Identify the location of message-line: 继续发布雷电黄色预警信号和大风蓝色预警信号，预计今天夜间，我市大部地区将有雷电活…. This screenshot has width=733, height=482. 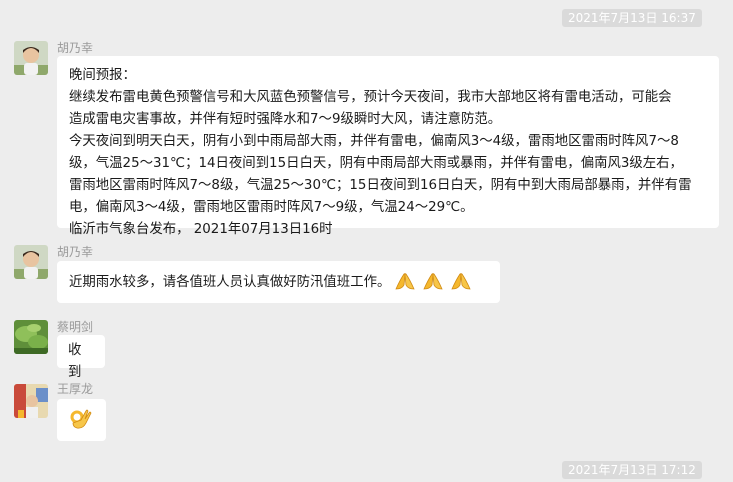
(370, 97).